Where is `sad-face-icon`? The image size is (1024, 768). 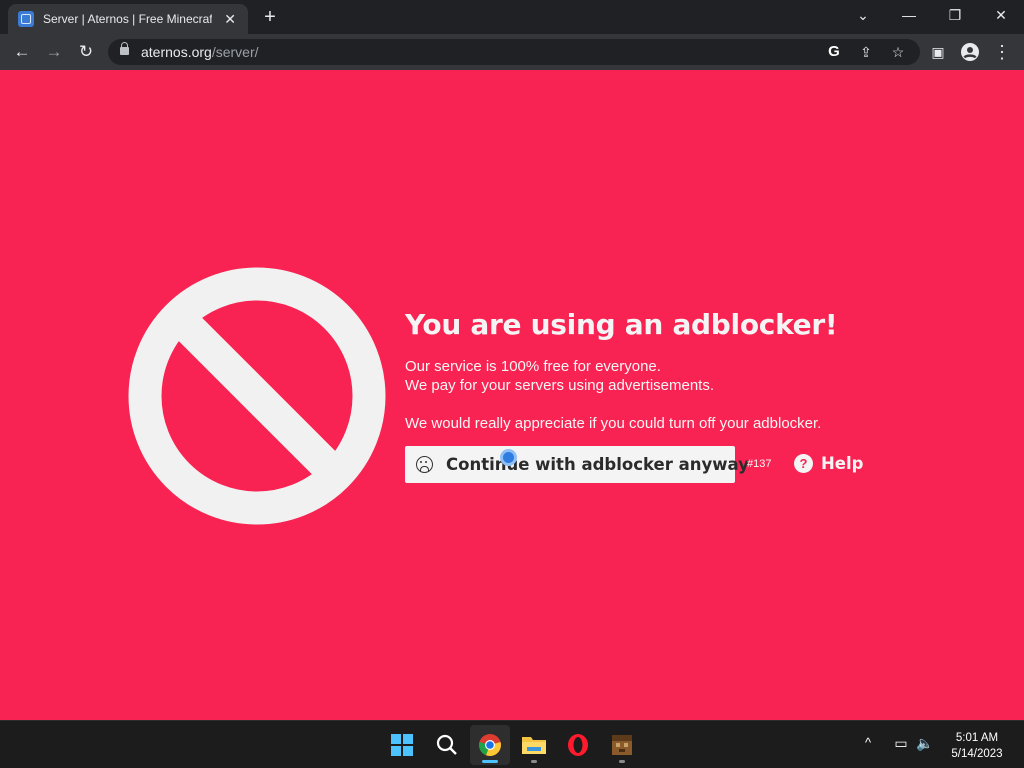
sad-face-icon is located at coordinates (424, 464).